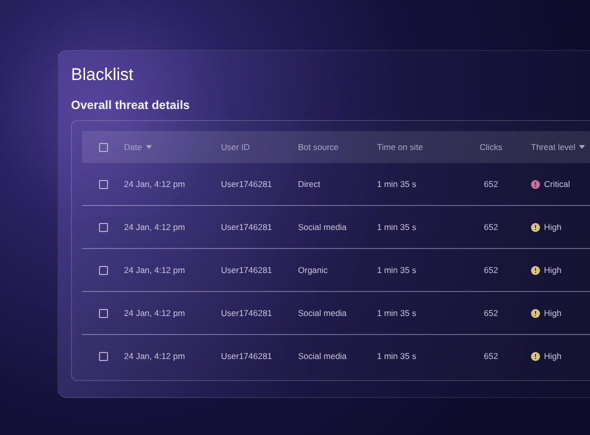 Image resolution: width=590 pixels, height=435 pixels. What do you see at coordinates (400, 147) in the screenshot?
I see `column-header: Time on site` at bounding box center [400, 147].